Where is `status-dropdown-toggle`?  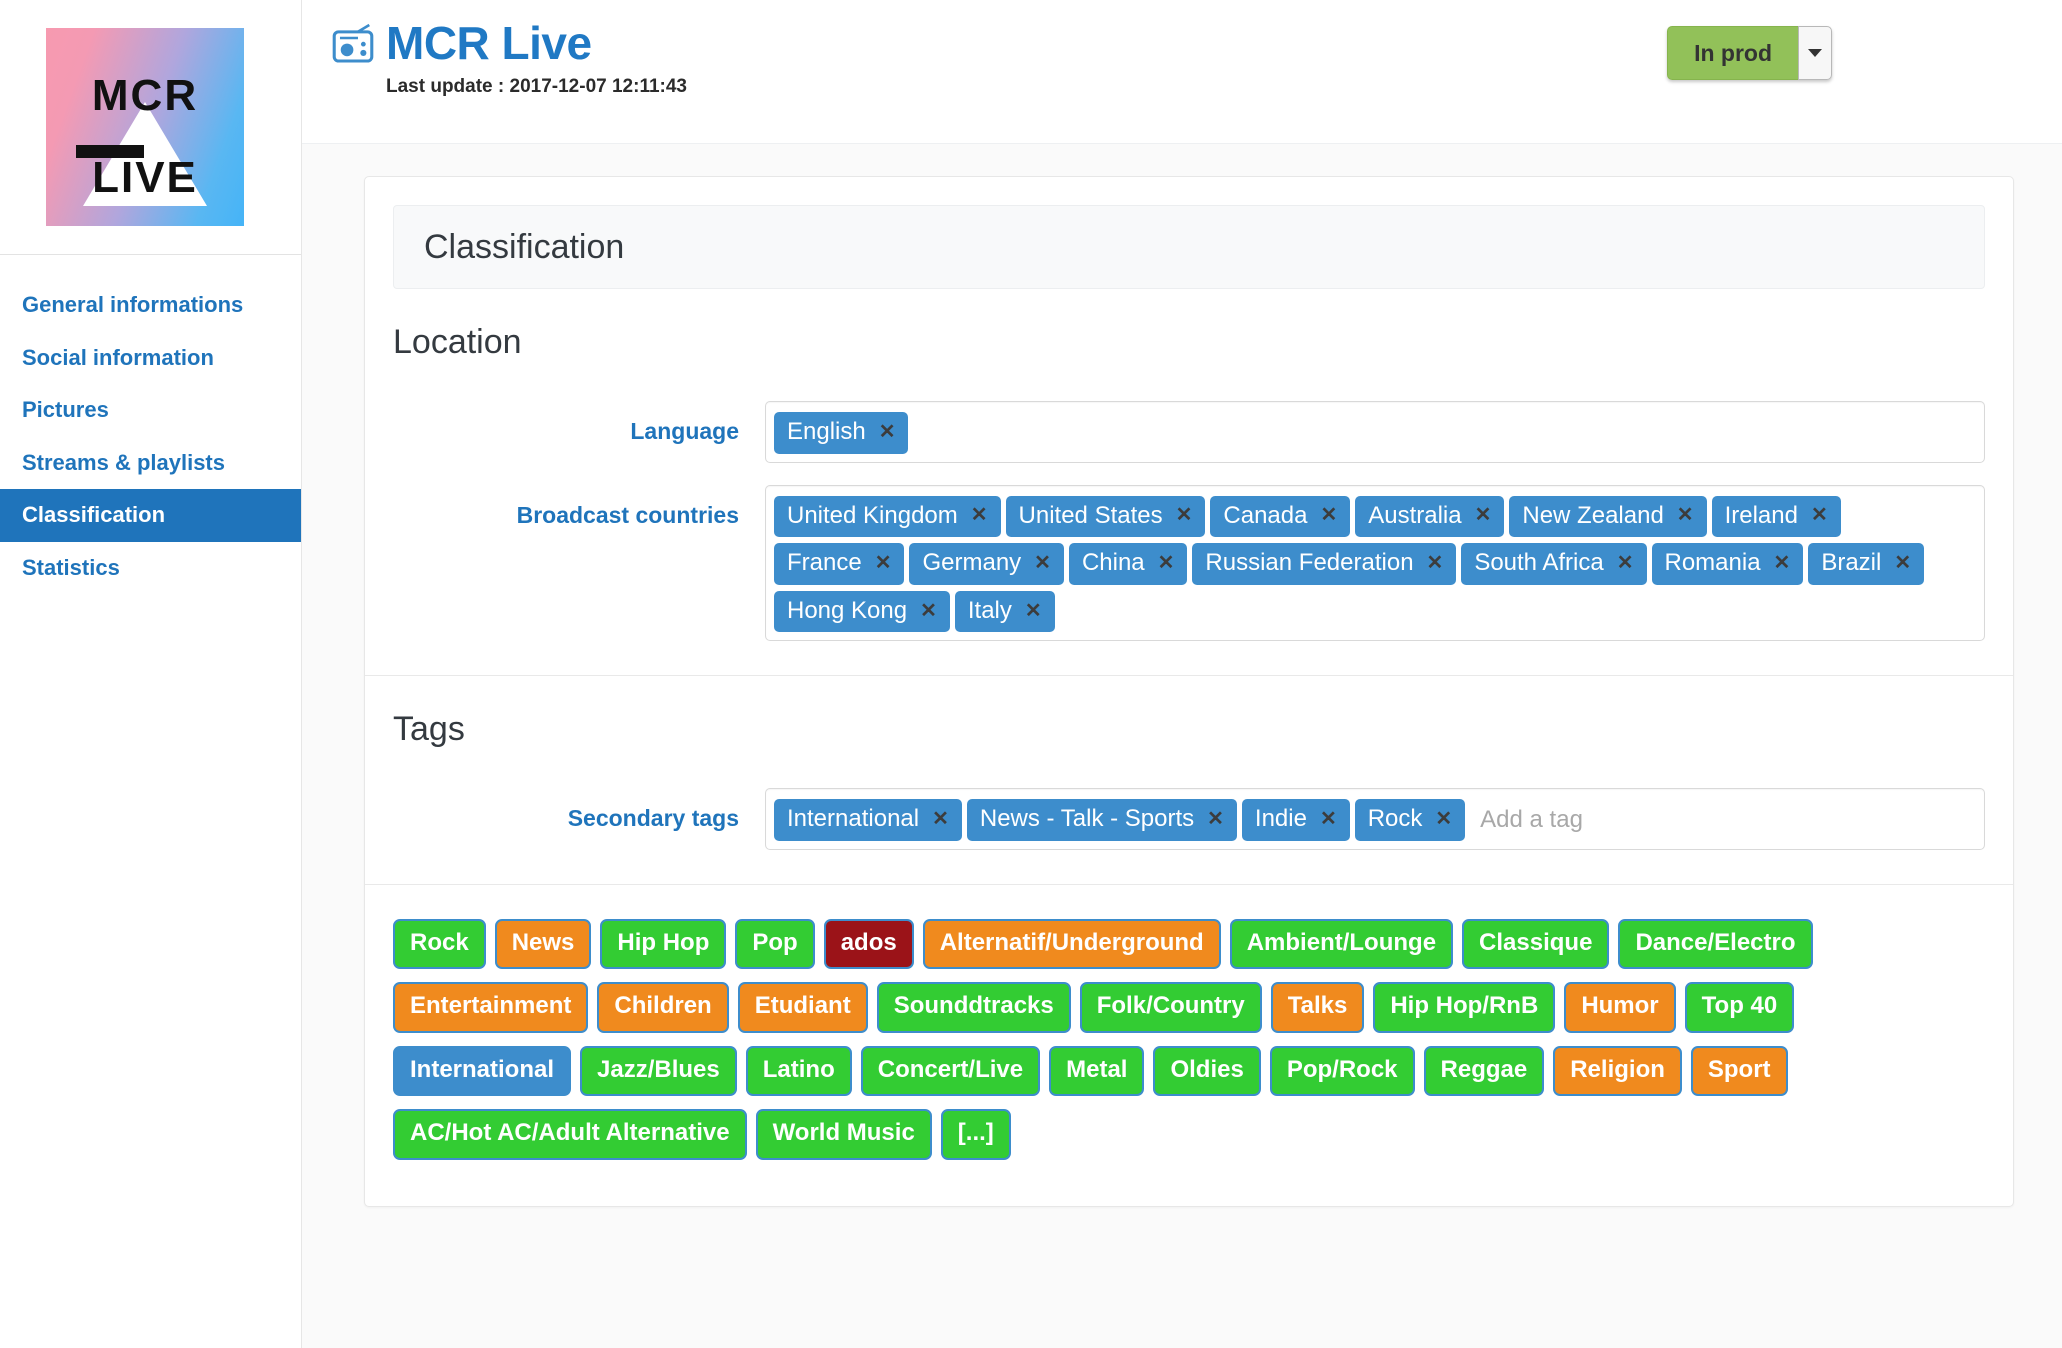
status-dropdown-toggle is located at coordinates (1815, 53).